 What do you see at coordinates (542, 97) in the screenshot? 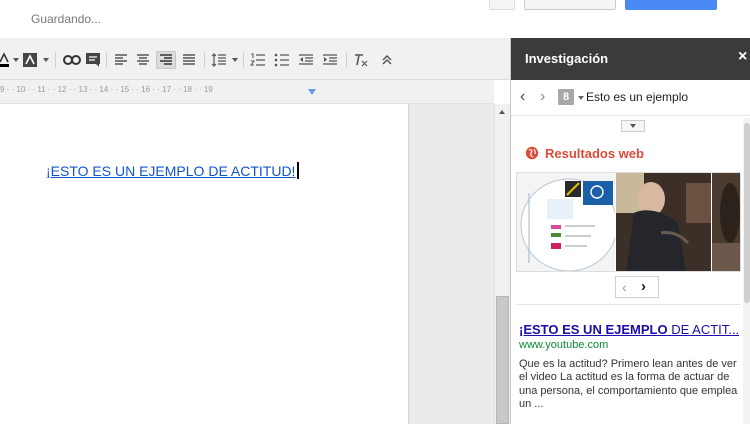
I see `forward-icon: ›` at bounding box center [542, 97].